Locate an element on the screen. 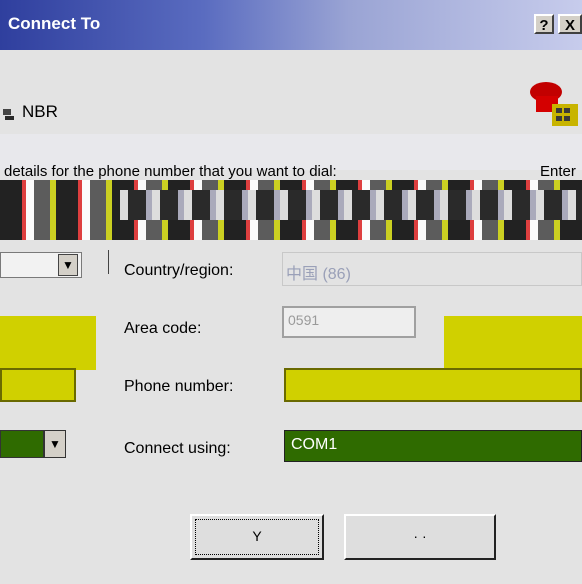 The width and height of the screenshot is (582, 584). area-code-label: Area code: is located at coordinates (163, 328).